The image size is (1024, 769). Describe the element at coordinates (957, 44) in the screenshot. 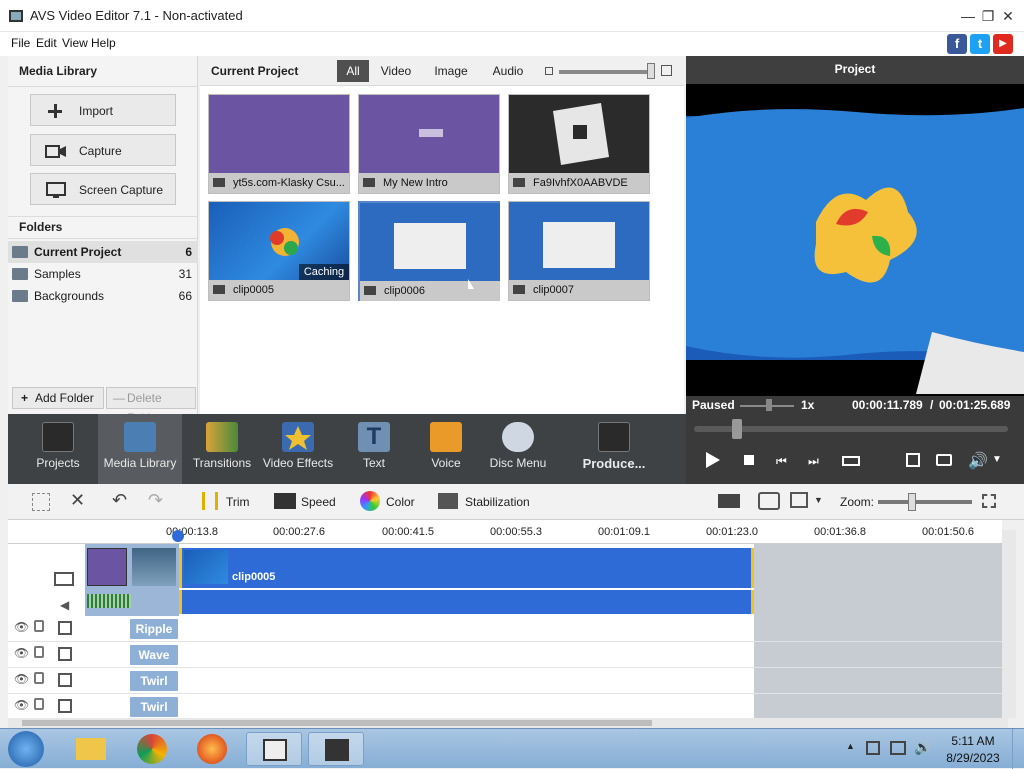

I see `facebook-icon: f` at that location.